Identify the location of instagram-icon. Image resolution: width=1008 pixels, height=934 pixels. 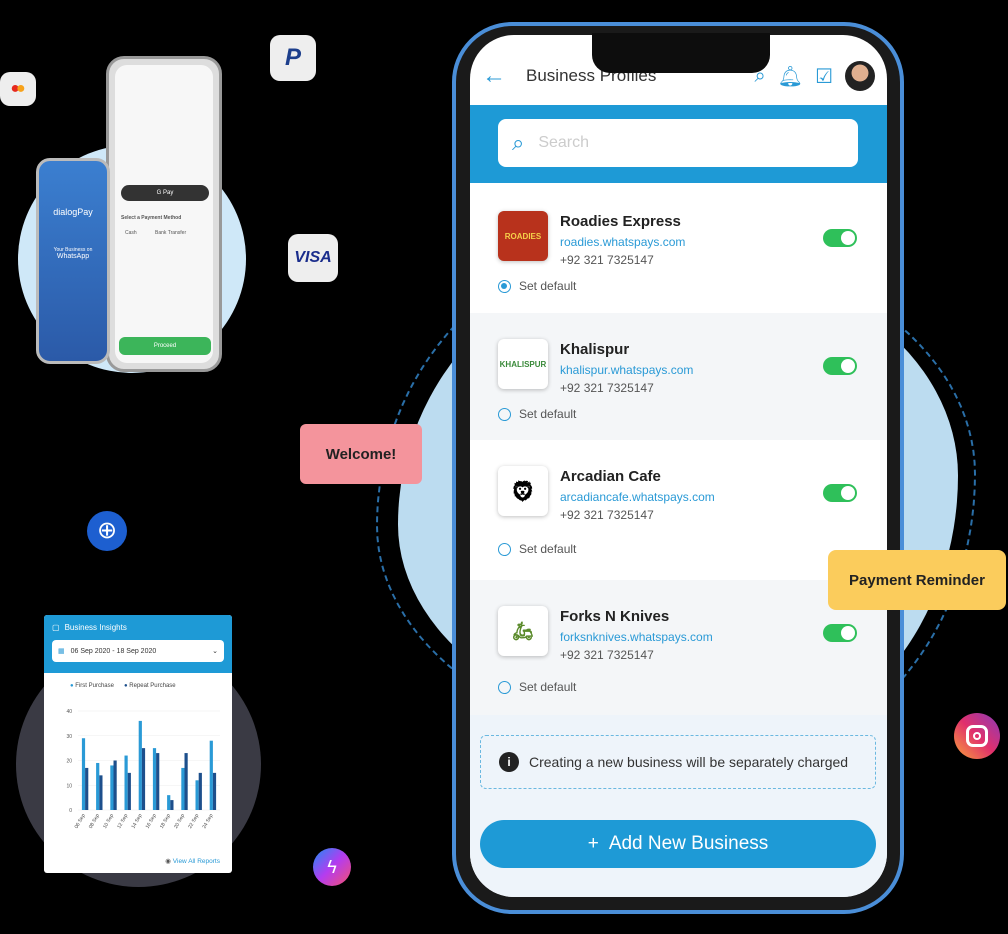
(977, 736).